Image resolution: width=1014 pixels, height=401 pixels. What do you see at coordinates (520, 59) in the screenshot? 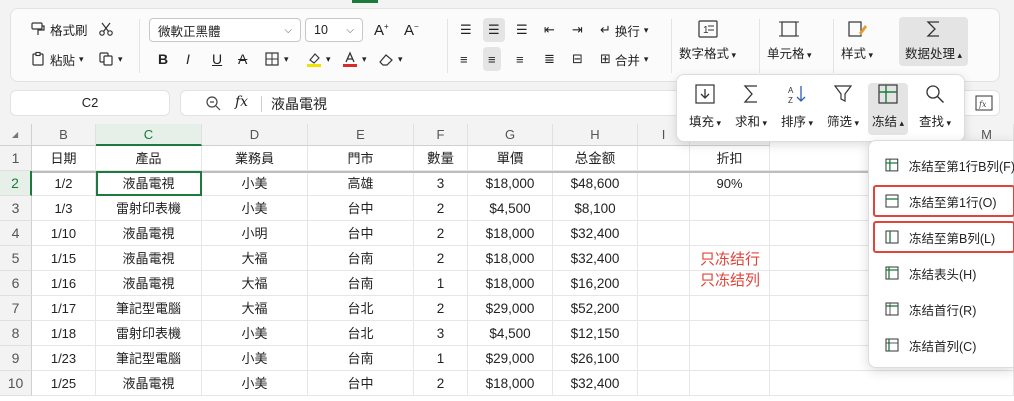
I see `align-right-button: ≡` at bounding box center [520, 59].